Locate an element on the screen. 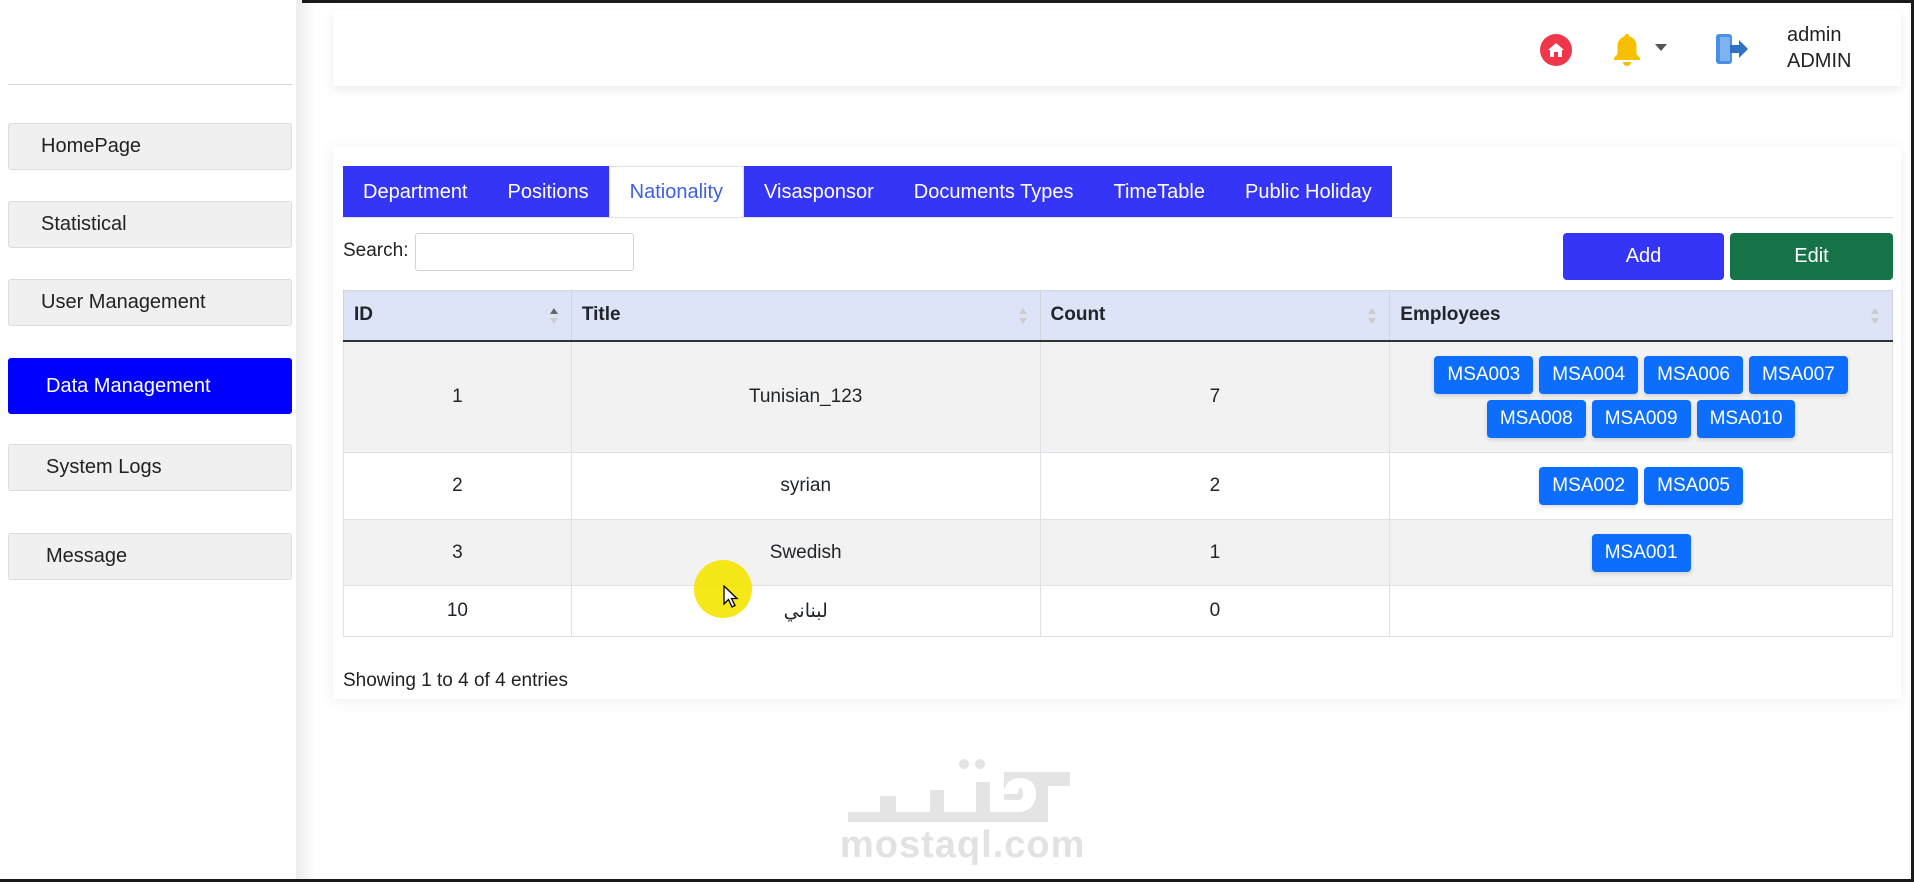  cell-employees: MSA001 is located at coordinates (1641, 552).